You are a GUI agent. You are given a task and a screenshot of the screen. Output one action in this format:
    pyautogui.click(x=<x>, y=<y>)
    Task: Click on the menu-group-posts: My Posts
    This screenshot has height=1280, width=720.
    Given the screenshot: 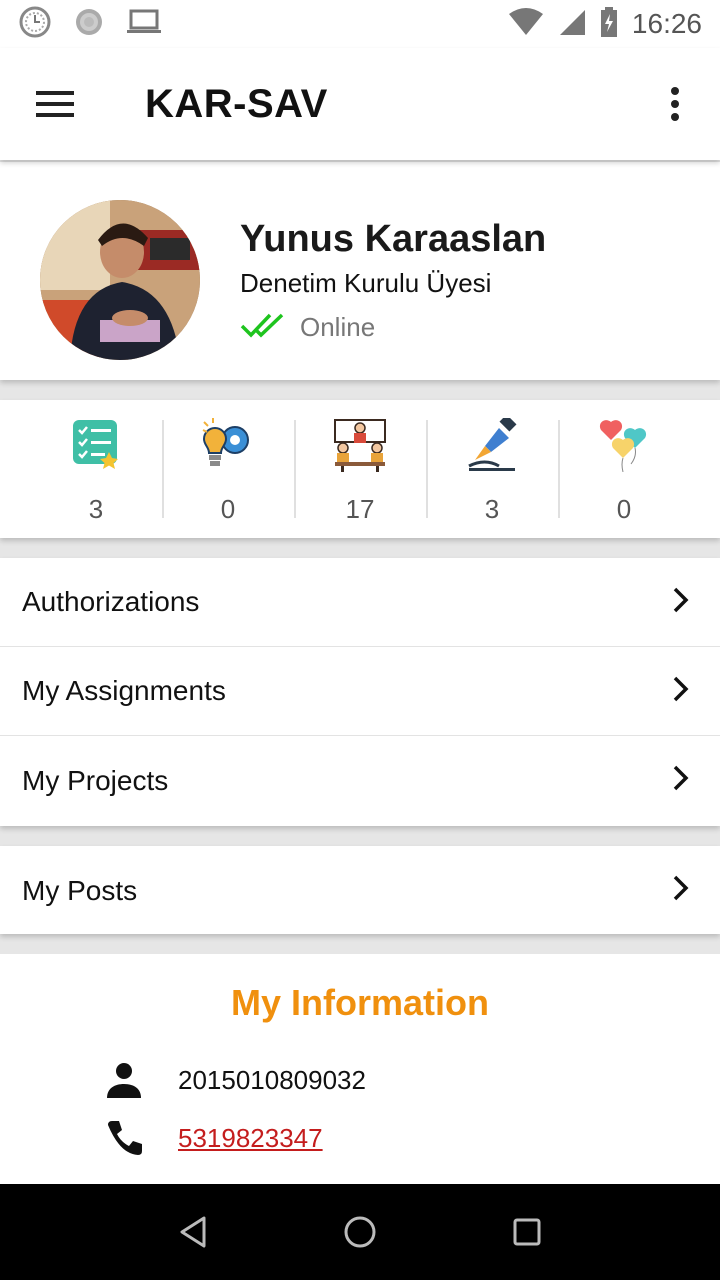 What is the action you would take?
    pyautogui.click(x=360, y=890)
    